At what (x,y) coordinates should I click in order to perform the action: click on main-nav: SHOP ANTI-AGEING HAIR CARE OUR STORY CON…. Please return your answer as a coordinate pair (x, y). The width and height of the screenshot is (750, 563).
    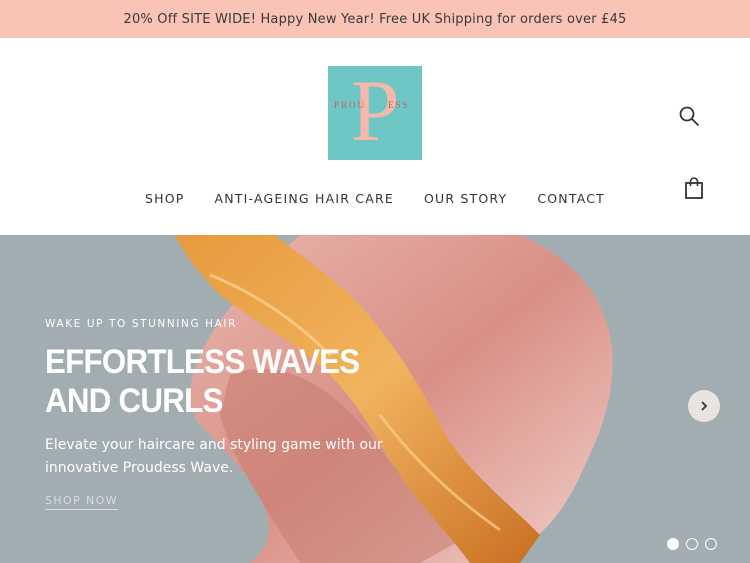
    Looking at the image, I should click on (375, 198).